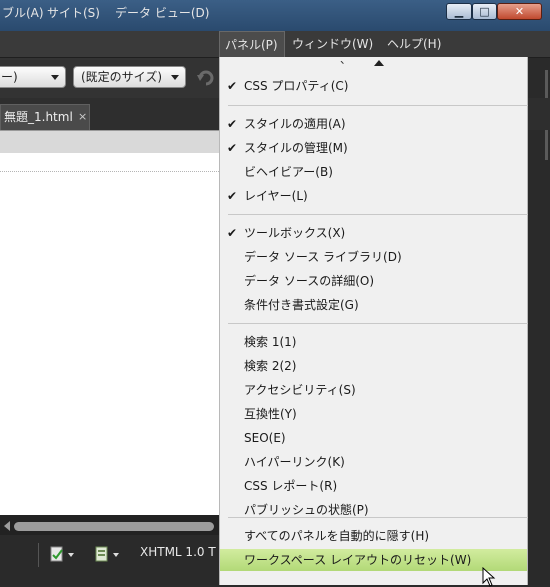 The image size is (550, 587). What do you see at coordinates (63, 554) in the screenshot?
I see `validate-icon` at bounding box center [63, 554].